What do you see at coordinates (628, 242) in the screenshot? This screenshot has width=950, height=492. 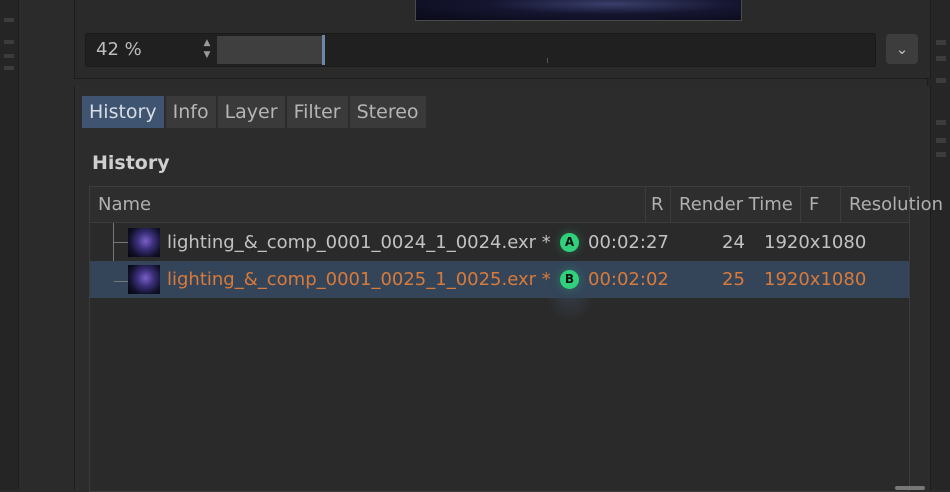 I see `row-render-time: 00:02:27` at bounding box center [628, 242].